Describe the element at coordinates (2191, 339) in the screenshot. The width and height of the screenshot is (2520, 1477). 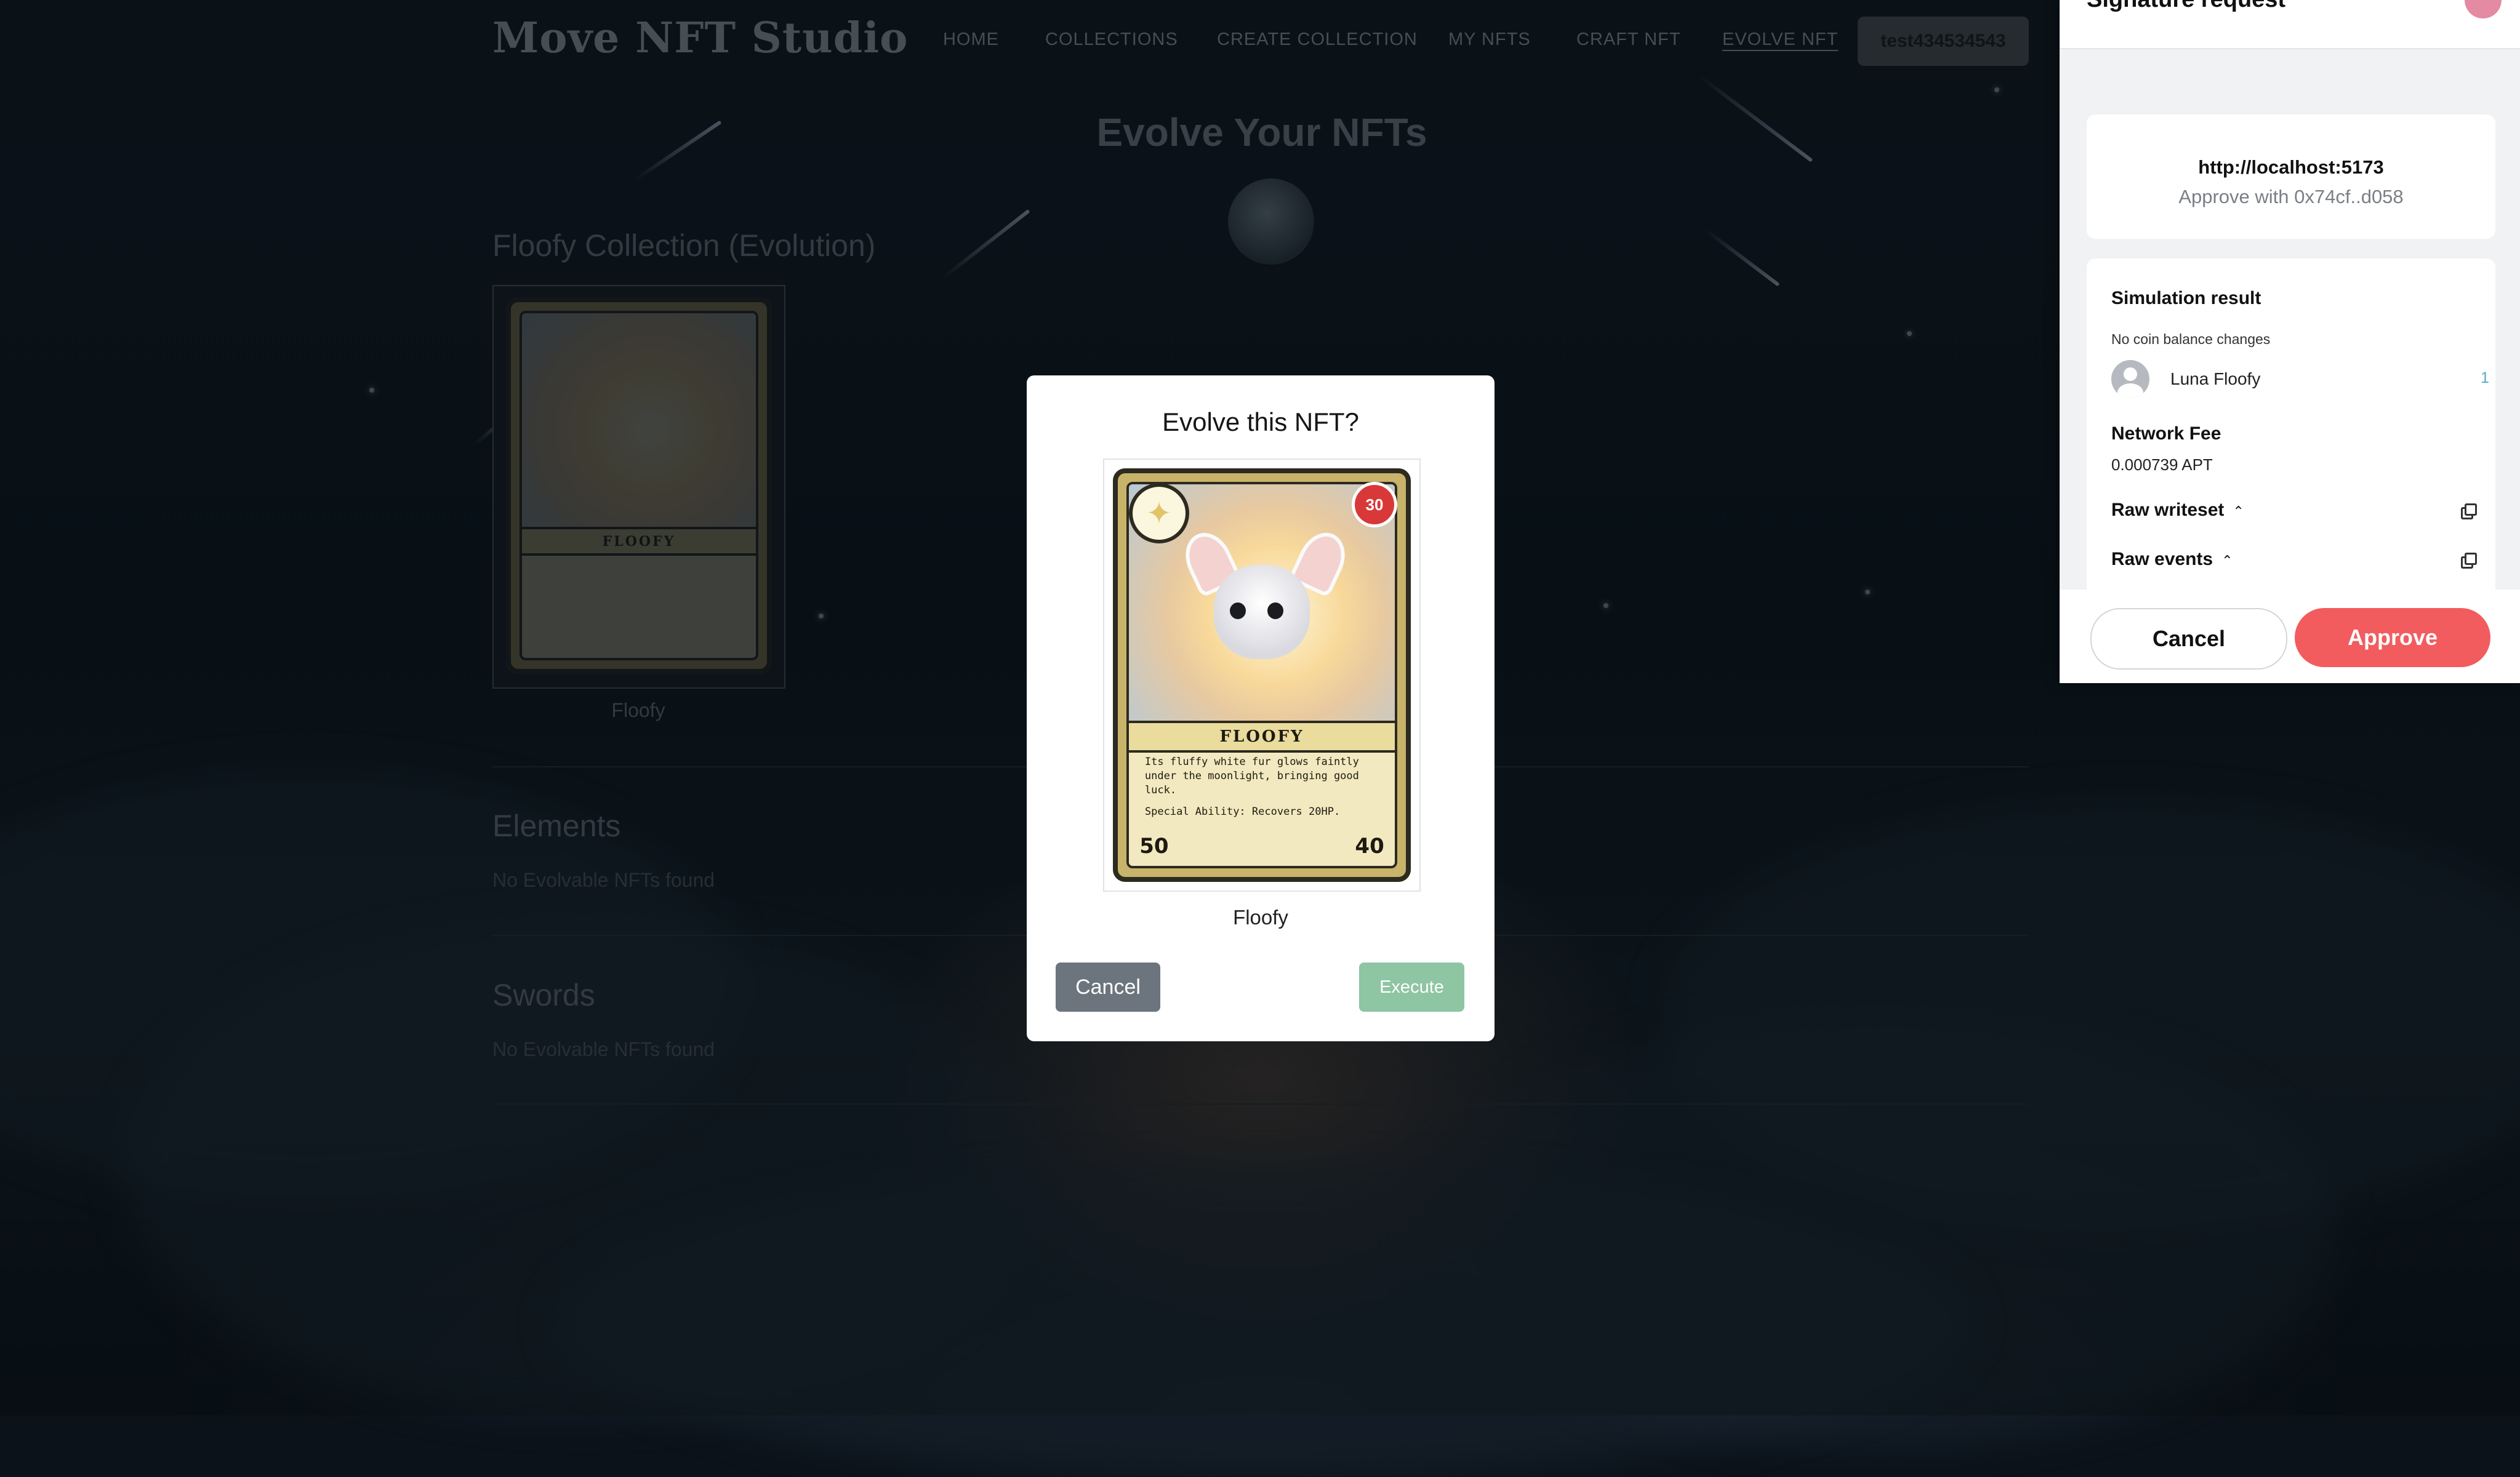
I see `no-balance-changes: No coin balance changes` at that location.